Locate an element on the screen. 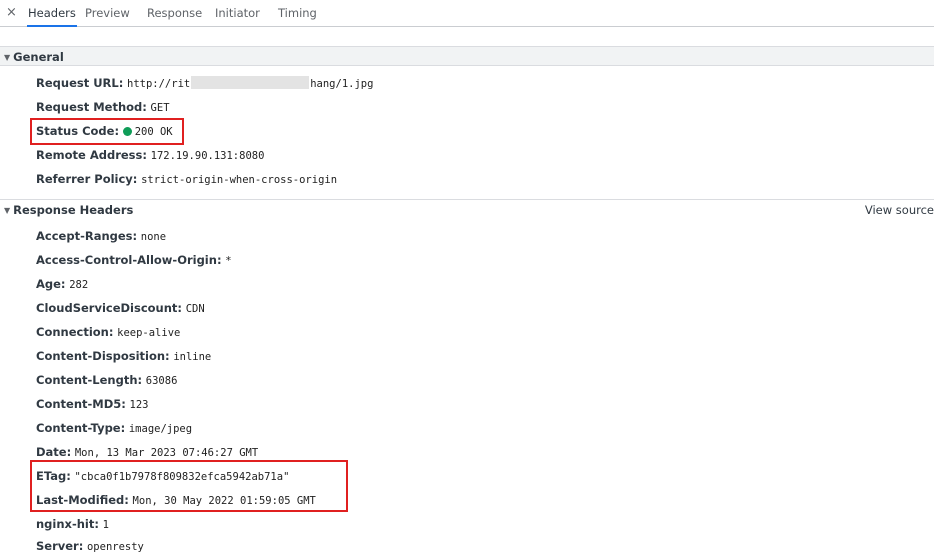 Image resolution: width=934 pixels, height=556 pixels. header-name: Access-Control-Allow-Origin: is located at coordinates (129, 260).